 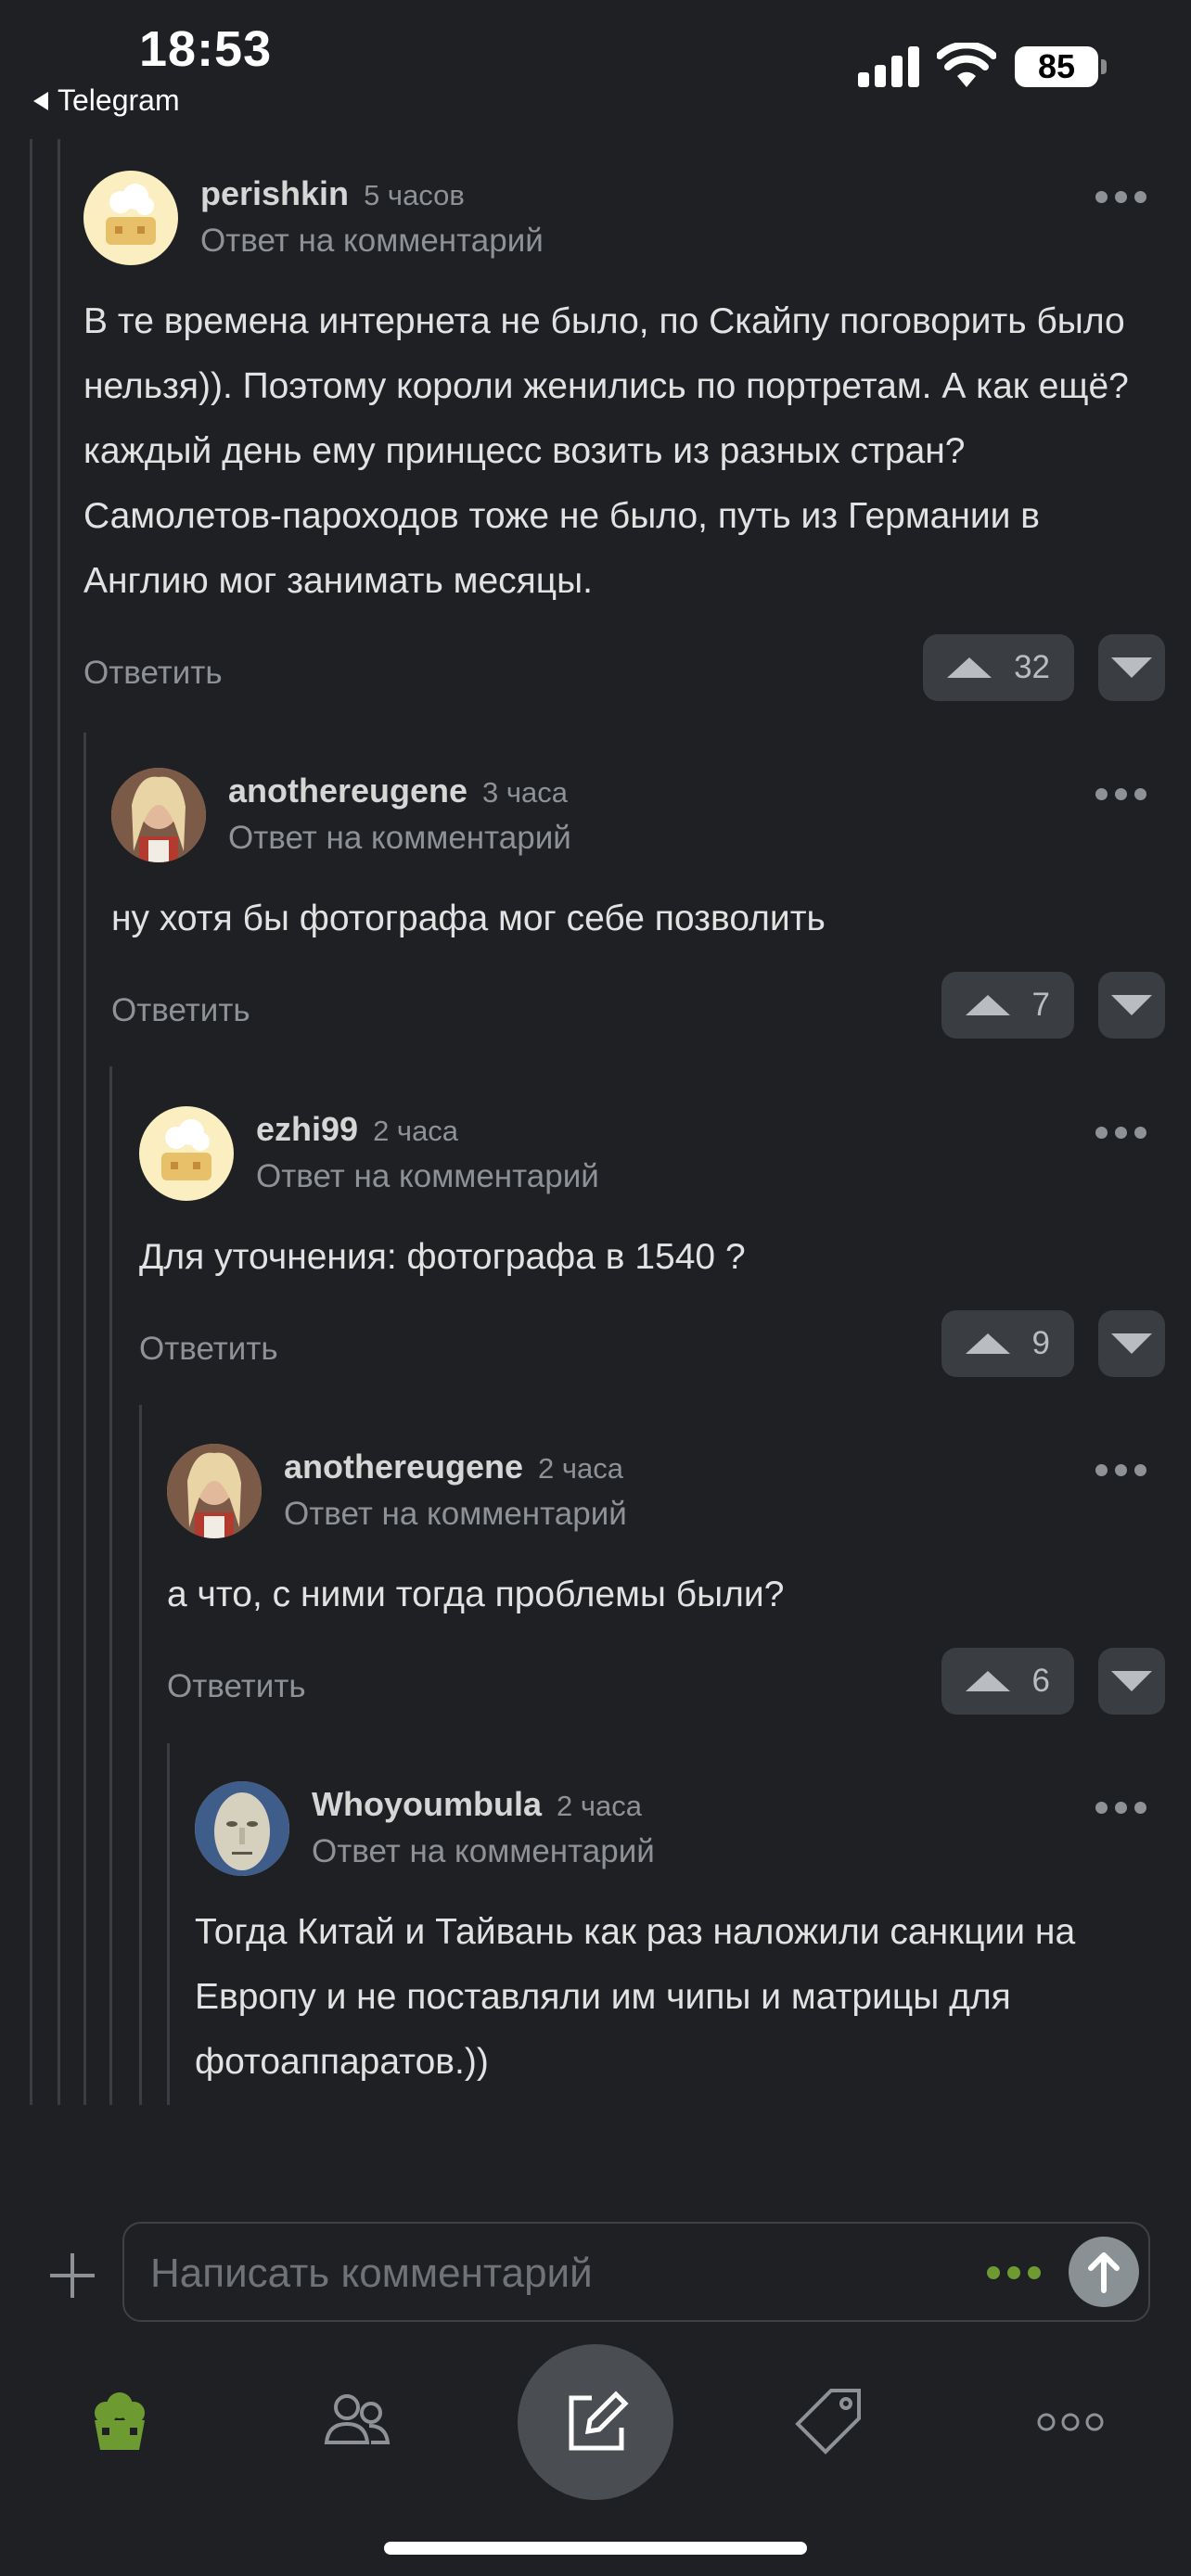 What do you see at coordinates (830, 2421) in the screenshot?
I see `tag-icon` at bounding box center [830, 2421].